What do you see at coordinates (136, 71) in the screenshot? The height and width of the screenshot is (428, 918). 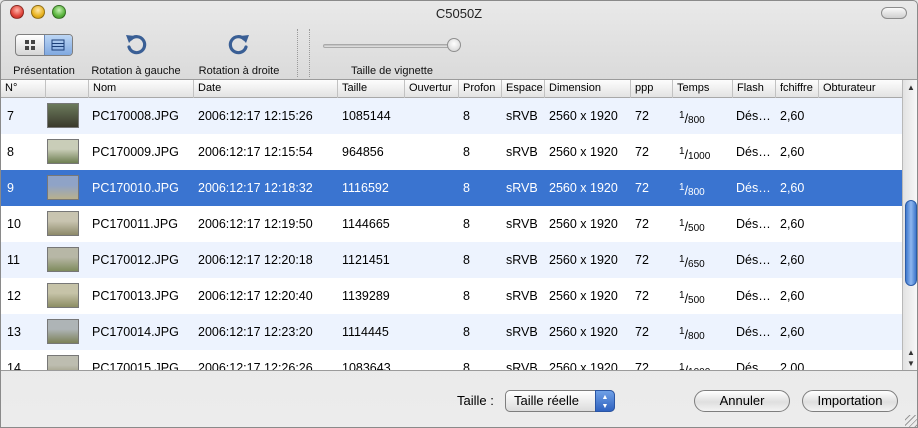 I see `rotate-left-label: Rotation à gauche` at bounding box center [136, 71].